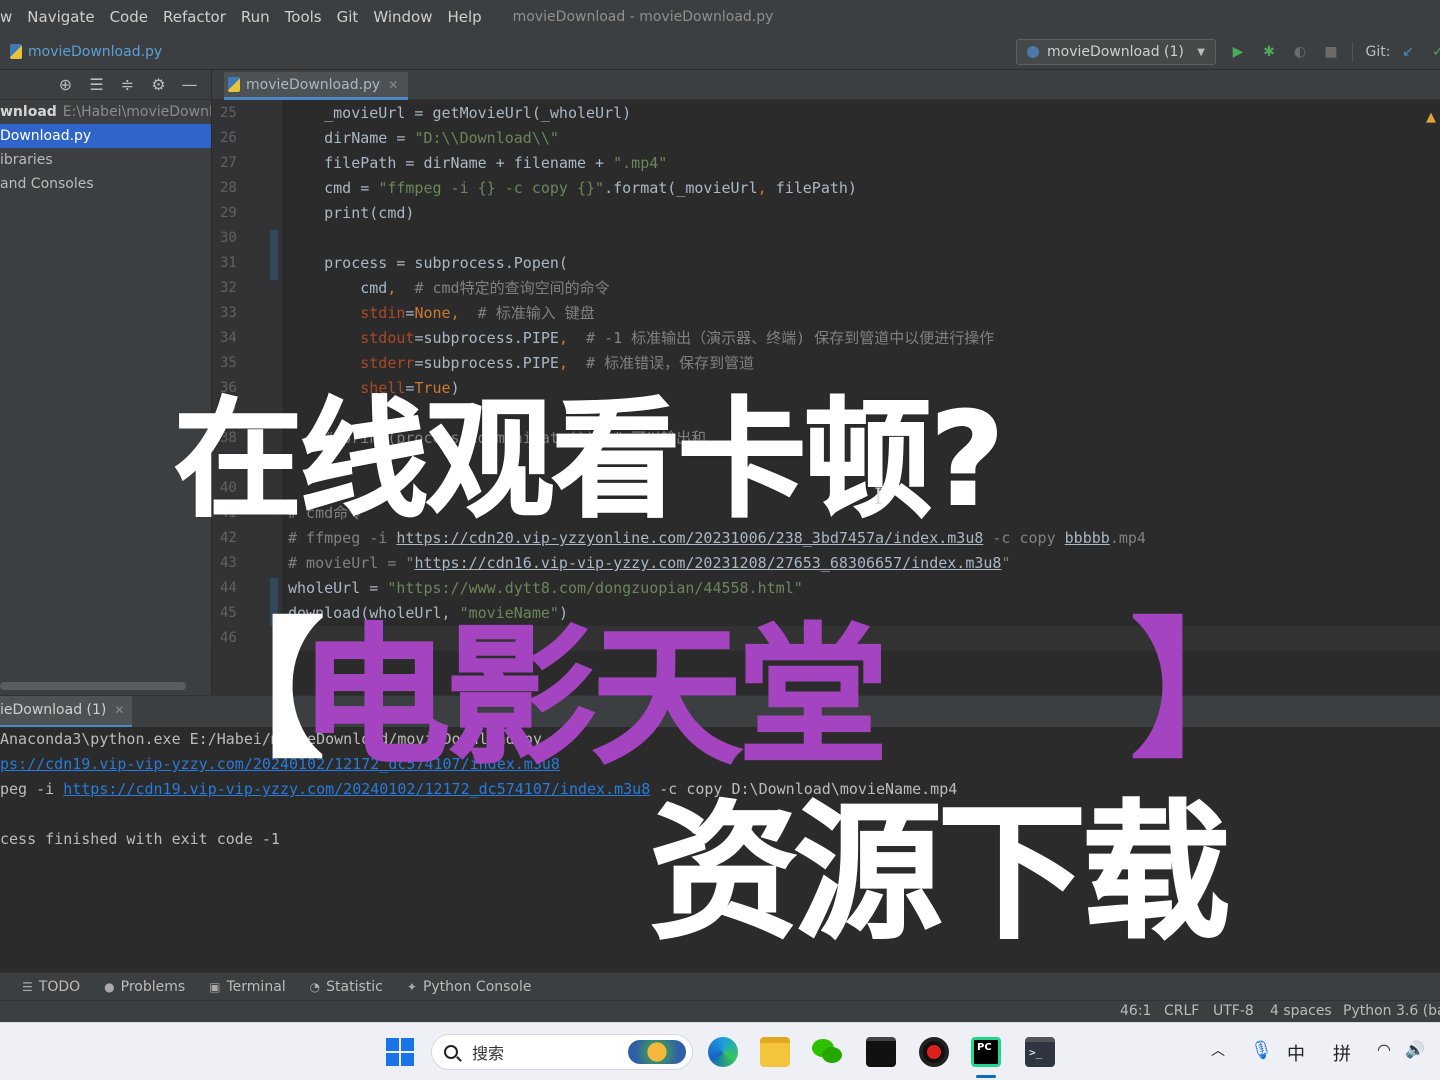 This screenshot has height=1080, width=1440. I want to click on chevron-up-icon: ︿, so click(1218, 1050).